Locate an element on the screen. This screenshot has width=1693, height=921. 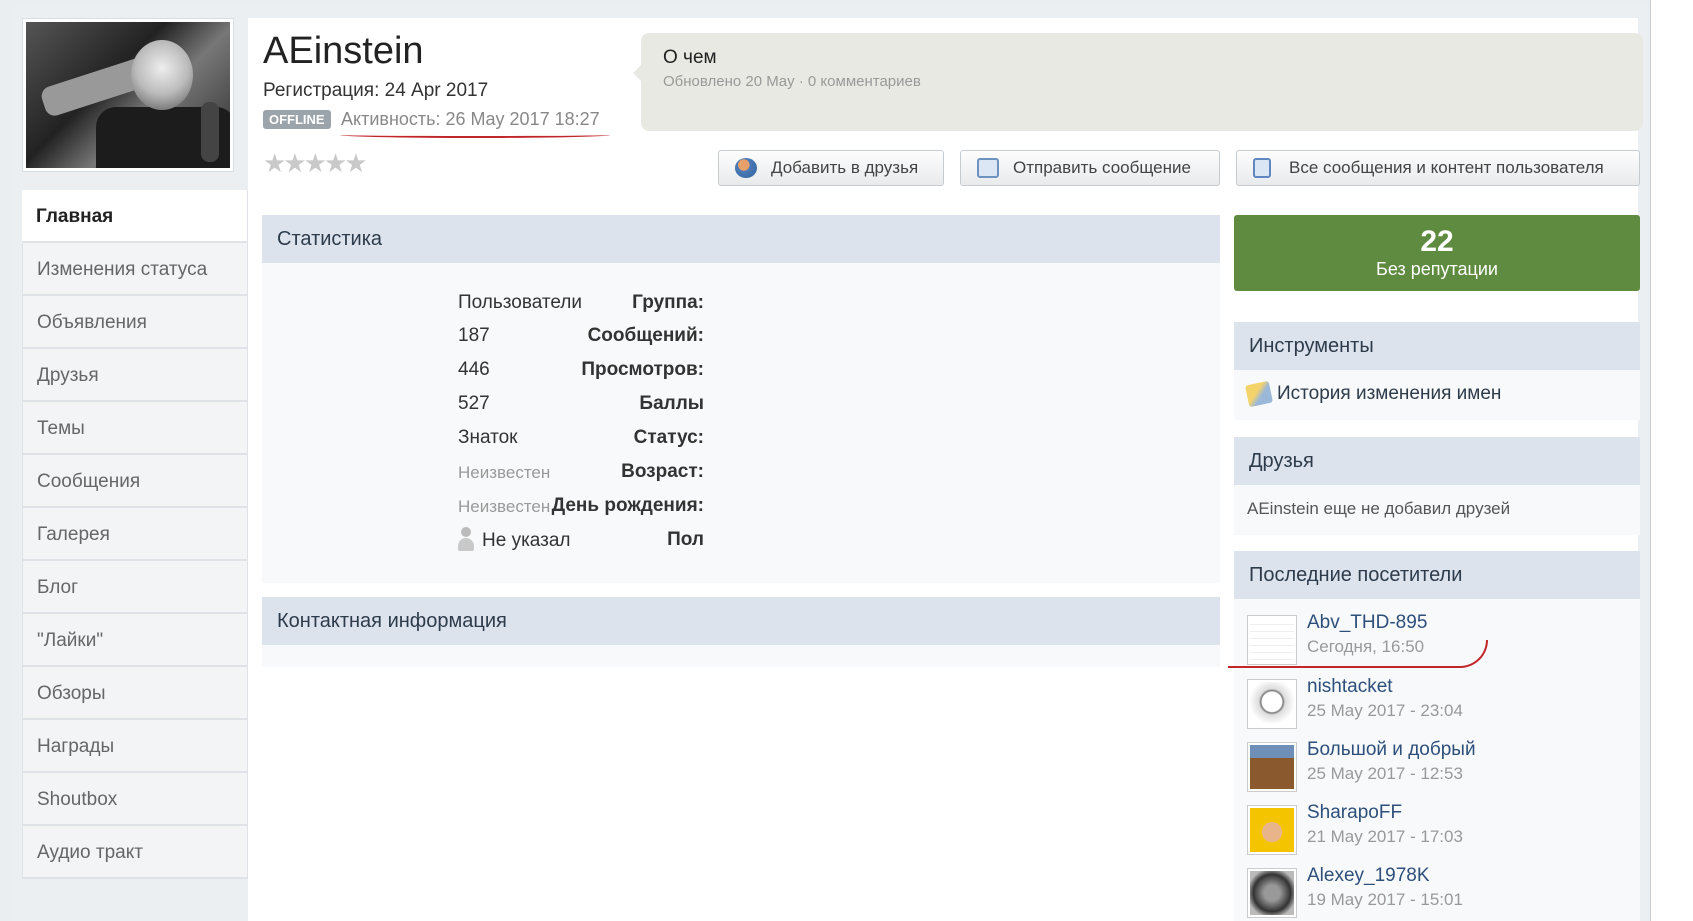
about-title: О чем is located at coordinates (690, 57).